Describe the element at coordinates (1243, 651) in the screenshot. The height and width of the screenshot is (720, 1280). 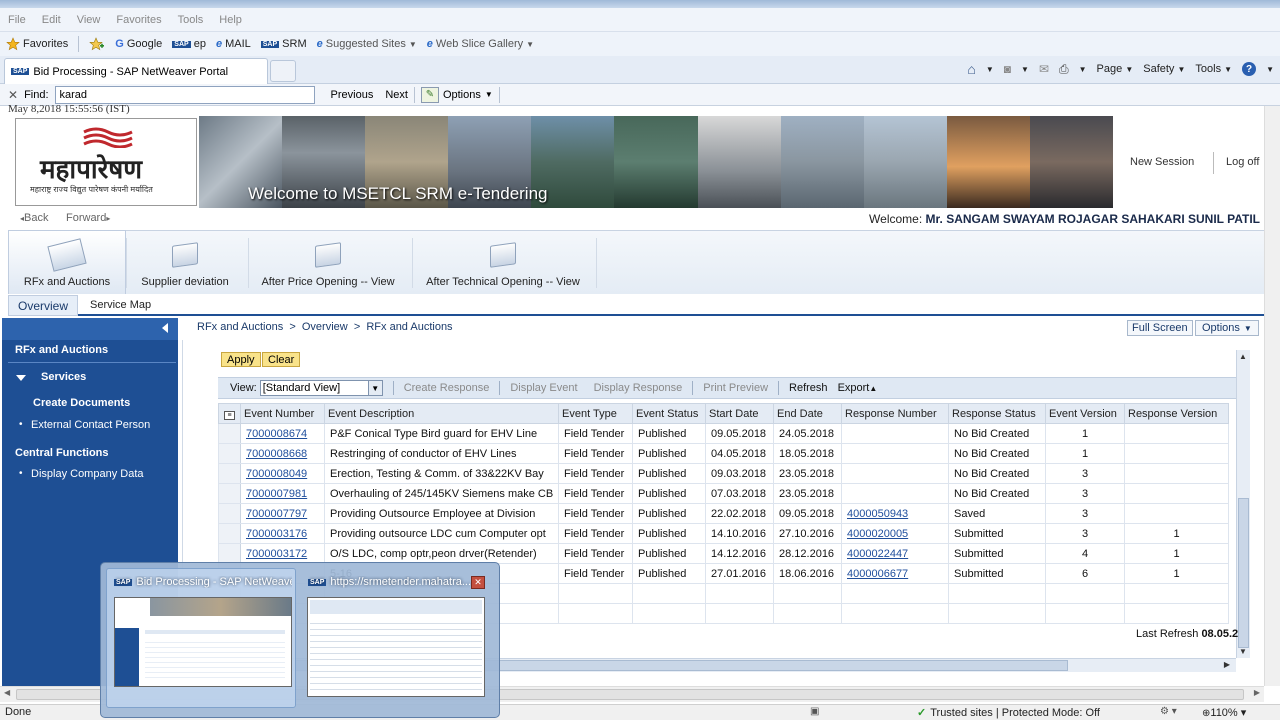
I see `scroll-down-icon: ▼` at that location.